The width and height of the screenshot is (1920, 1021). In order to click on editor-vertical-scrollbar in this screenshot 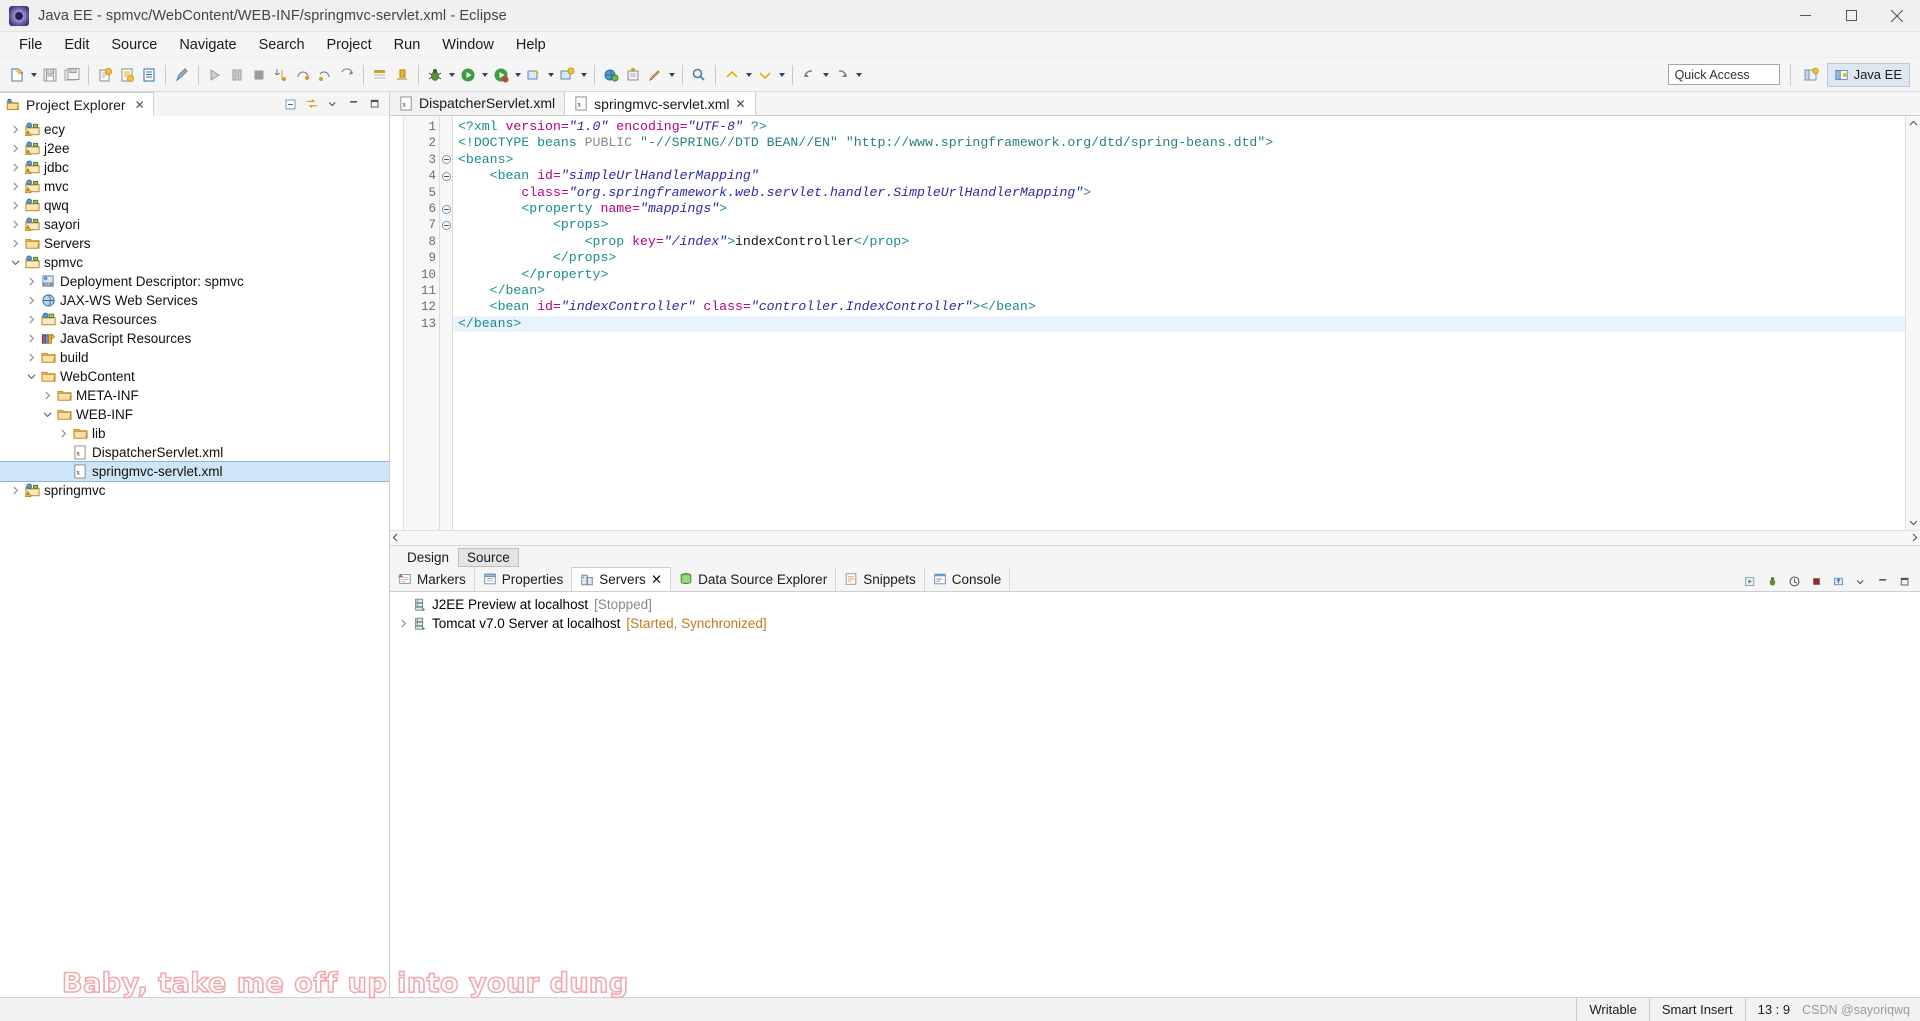, I will do `click(1912, 323)`.